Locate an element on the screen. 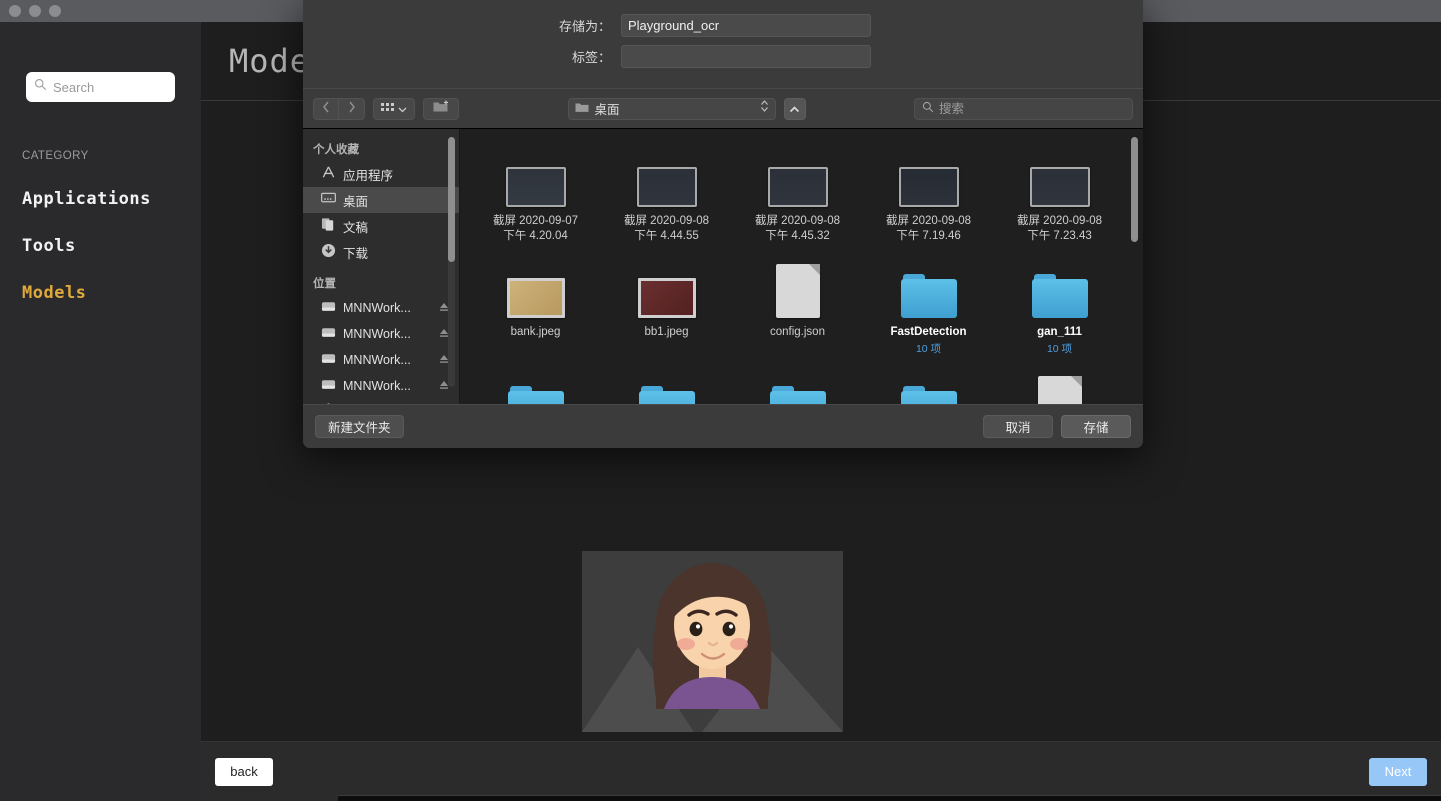 The height and width of the screenshot is (801, 1441). category-label: CATEGORY is located at coordinates (55, 156).